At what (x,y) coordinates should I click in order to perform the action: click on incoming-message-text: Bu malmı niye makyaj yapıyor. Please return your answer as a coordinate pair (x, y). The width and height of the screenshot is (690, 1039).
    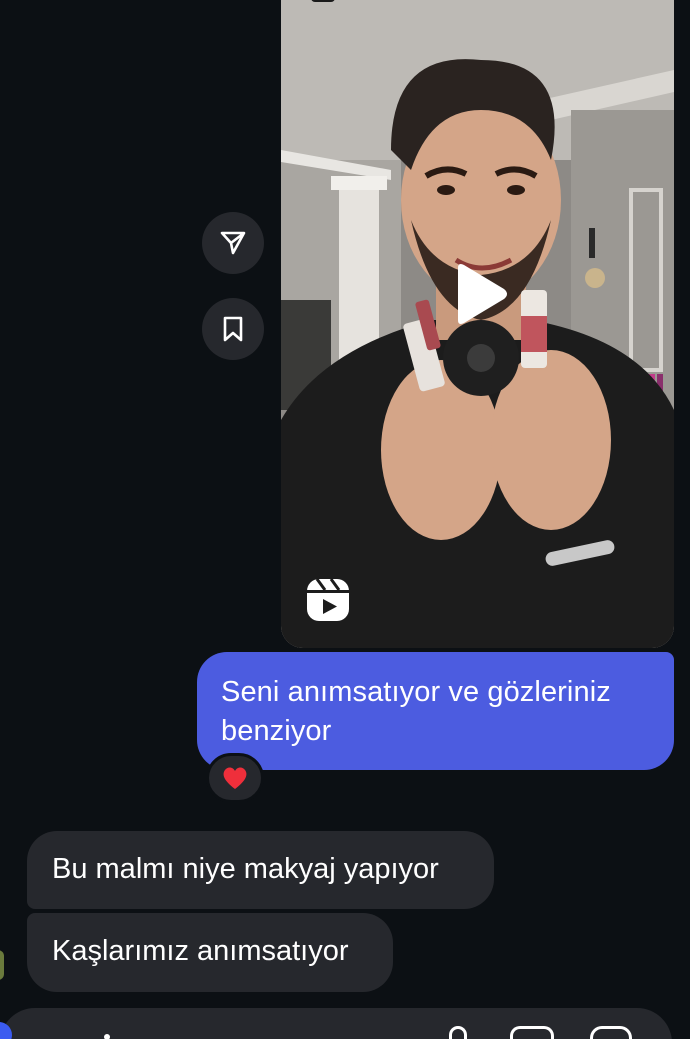
    Looking at the image, I should click on (245, 869).